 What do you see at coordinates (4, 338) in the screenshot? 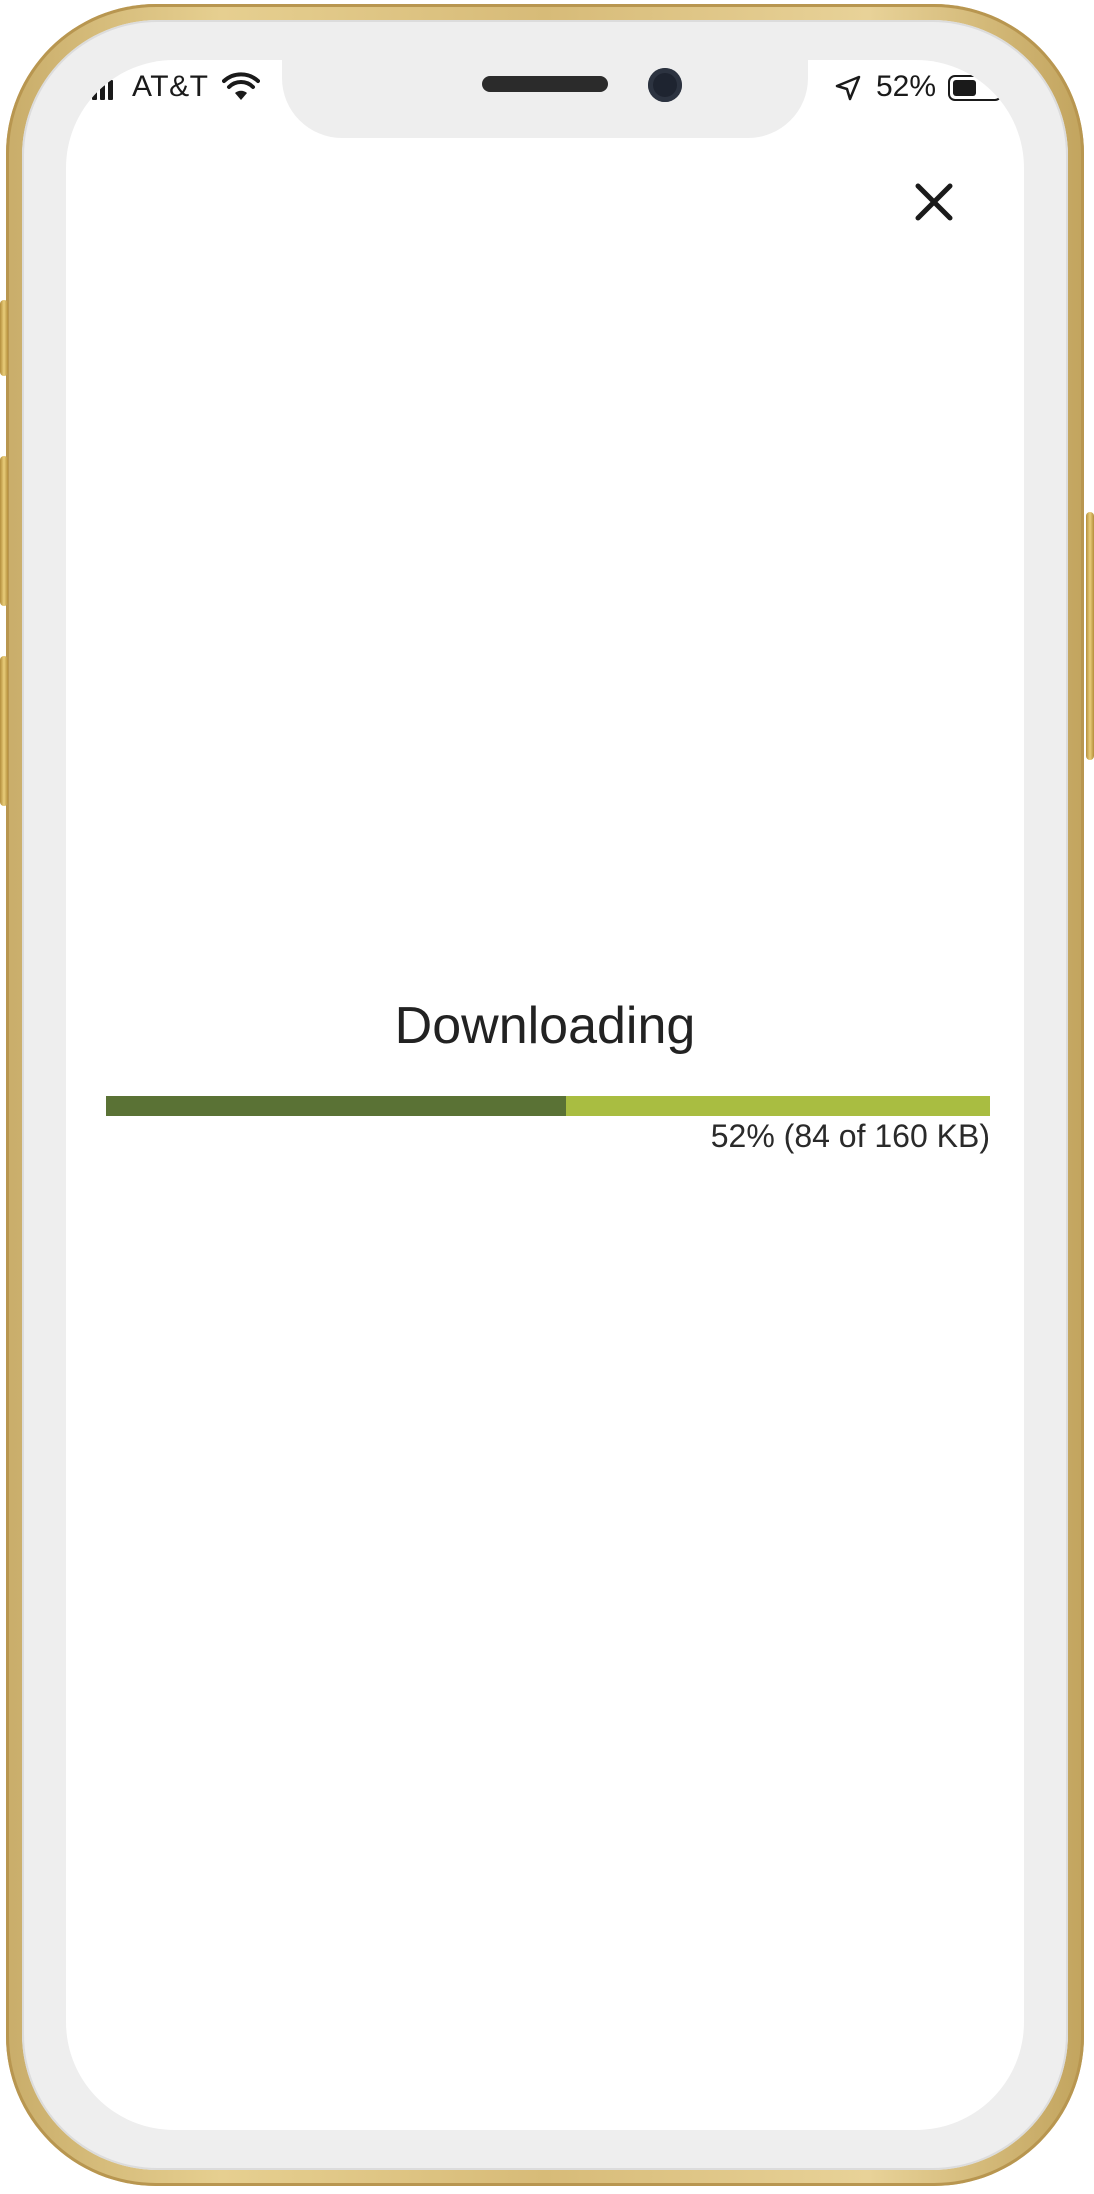
I see `mute-switch` at bounding box center [4, 338].